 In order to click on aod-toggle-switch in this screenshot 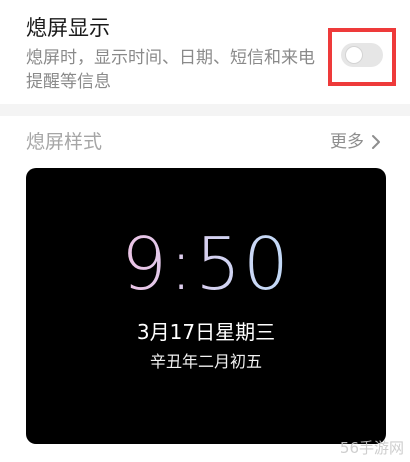, I will do `click(362, 55)`.